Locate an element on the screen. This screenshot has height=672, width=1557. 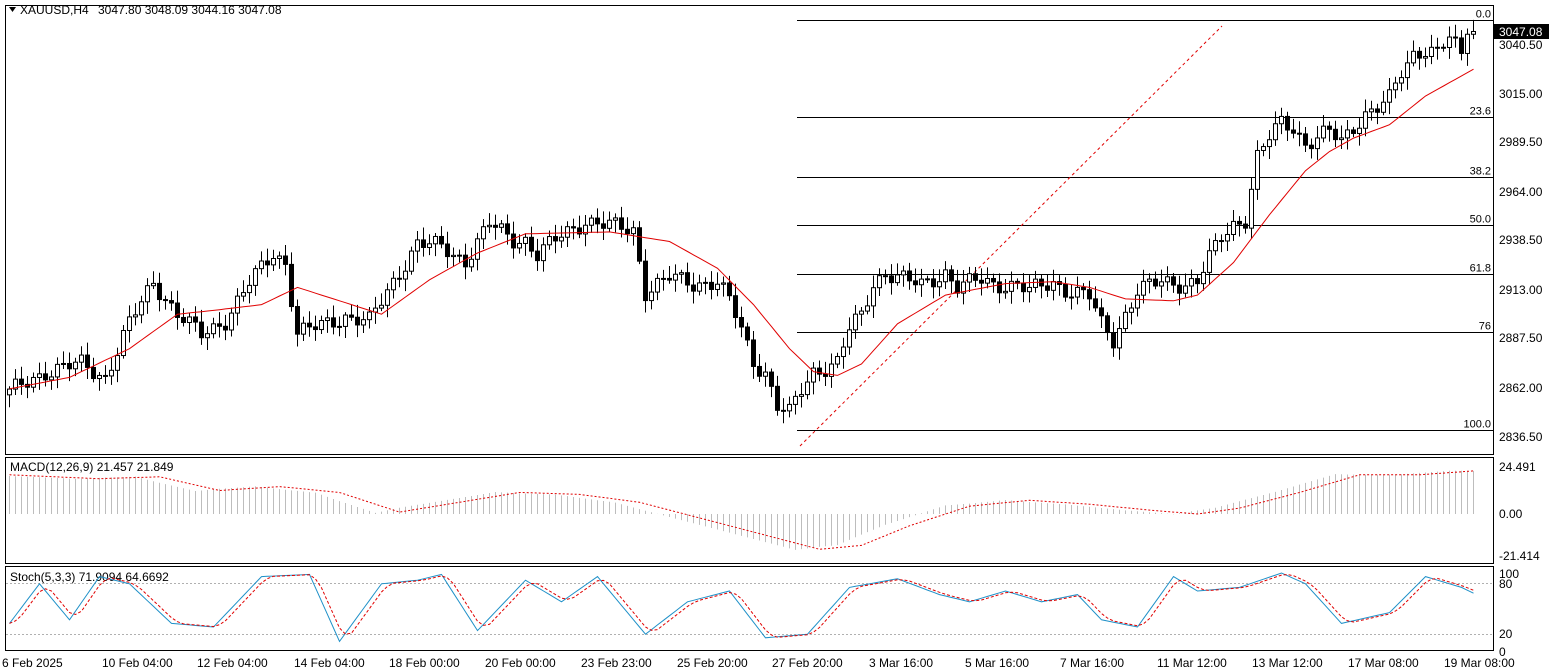
candle is located at coordinates (411, 260).